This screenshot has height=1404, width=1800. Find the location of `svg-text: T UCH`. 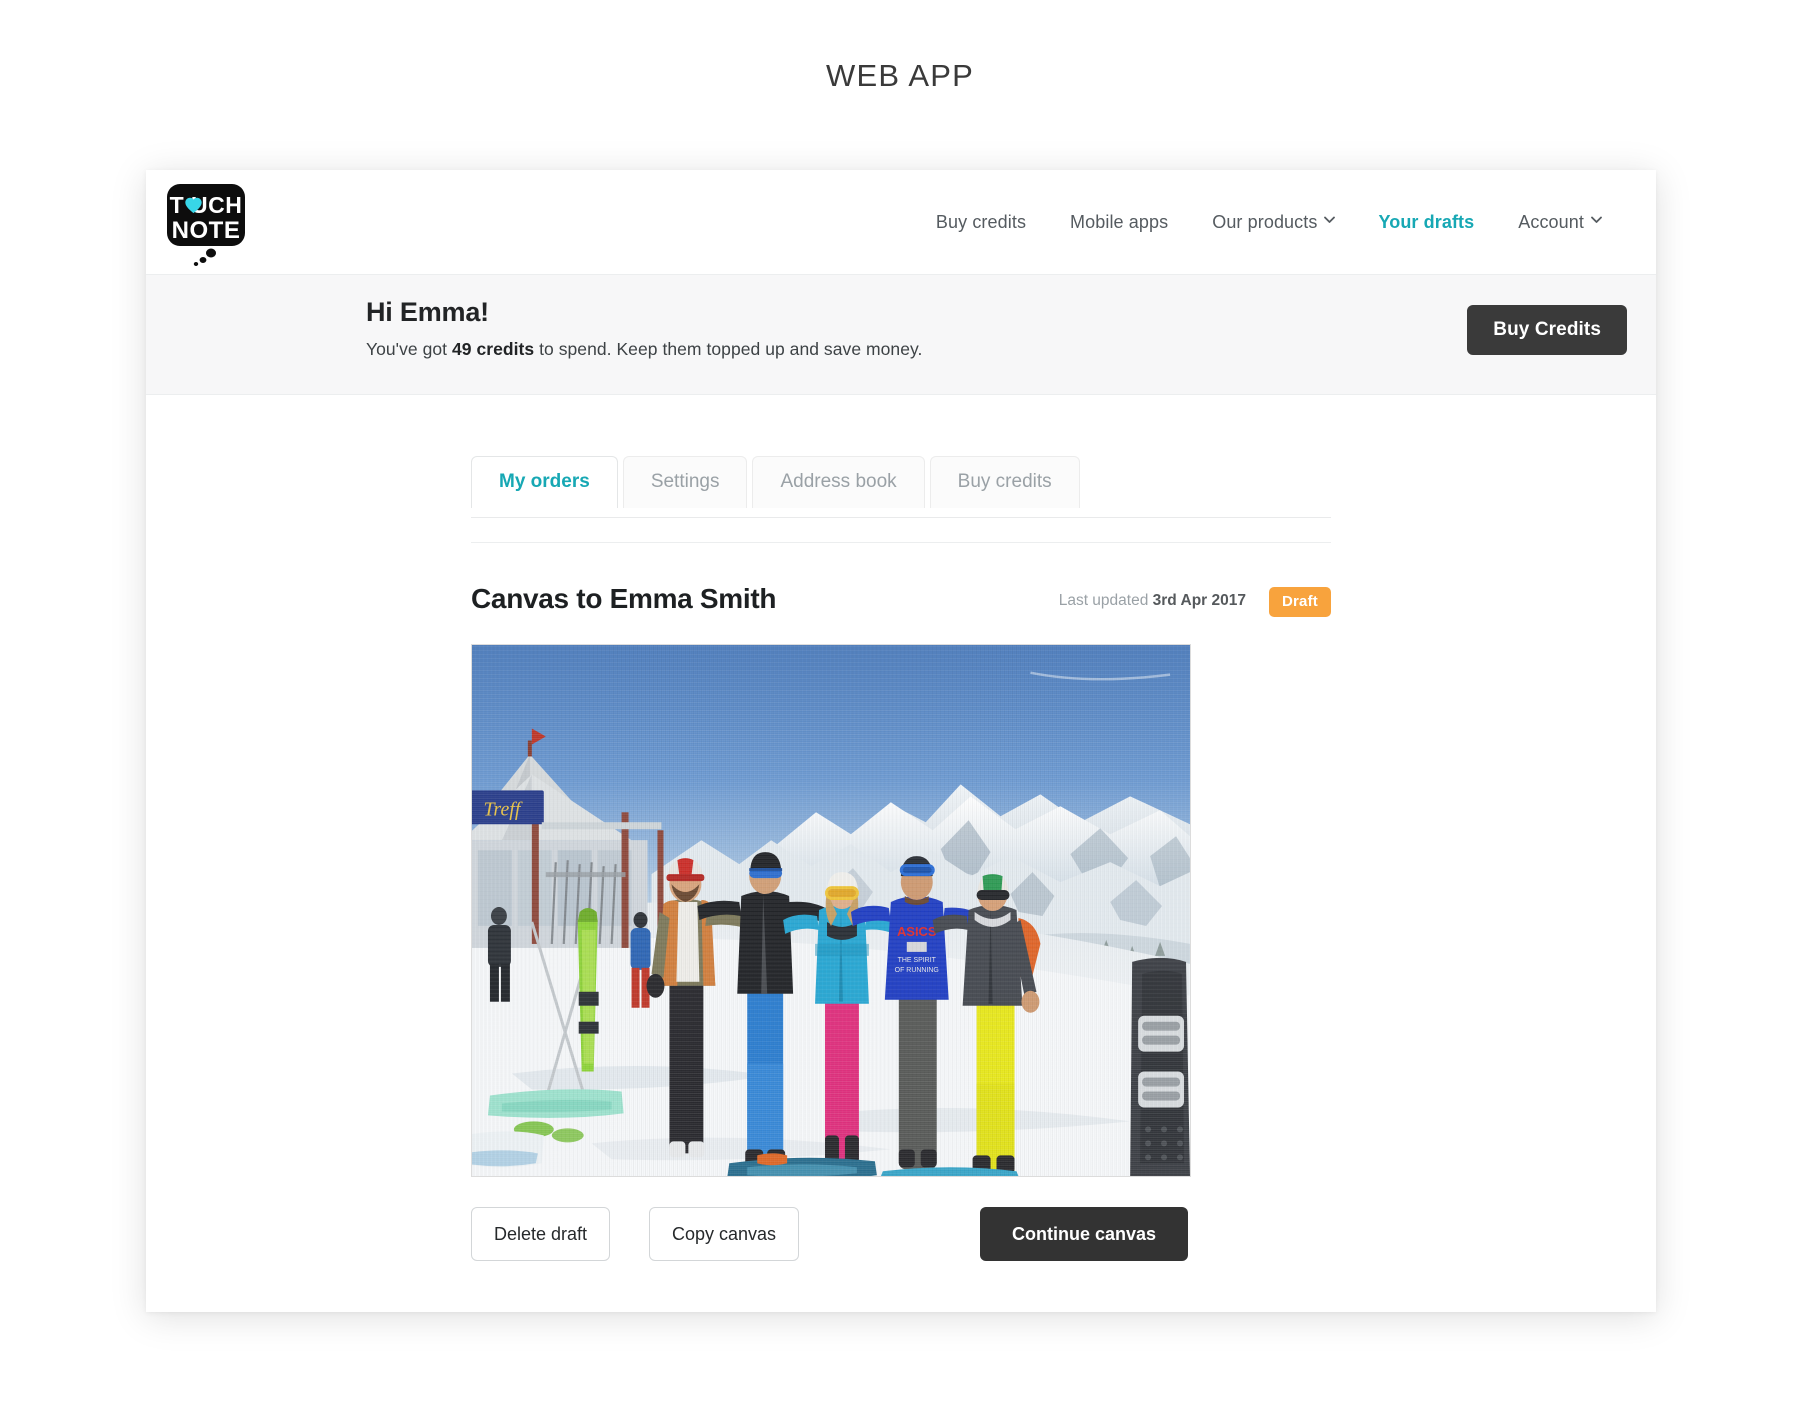

svg-text: T UCH is located at coordinates (206, 205).